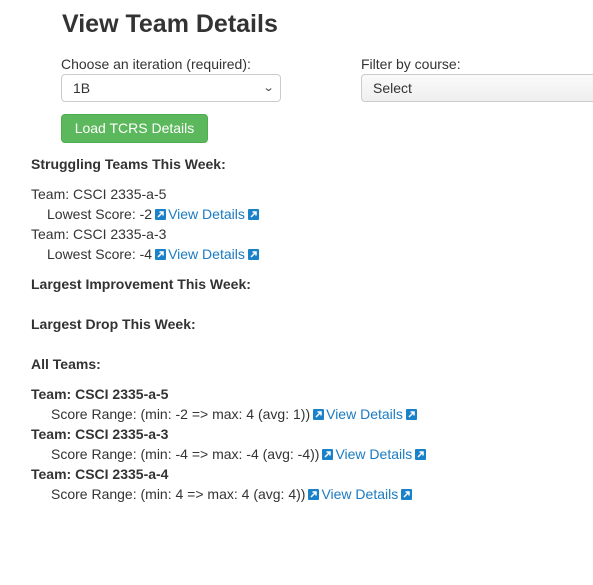 The image size is (593, 585). I want to click on chevron-down-icon: ⌄, so click(268, 88).